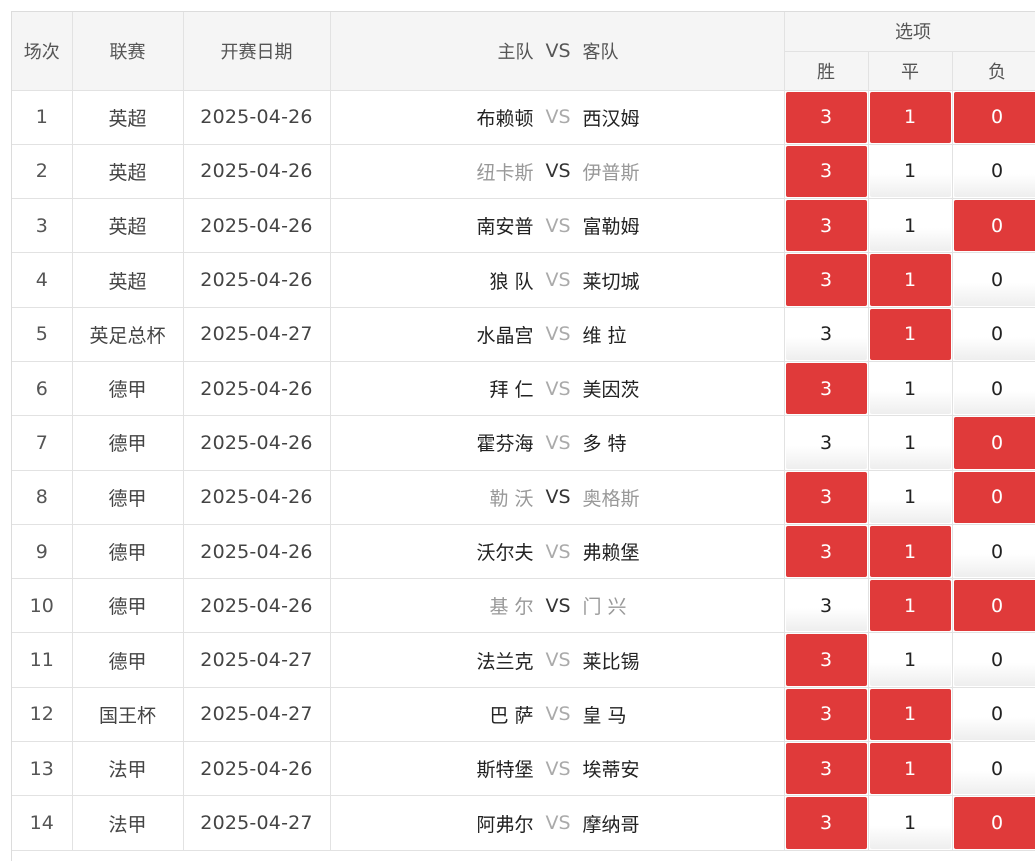 This screenshot has width=1035, height=861. Describe the element at coordinates (557, 497) in the screenshot. I see `match-teams-inner: 勒 沃 VS 奥格斯` at that location.